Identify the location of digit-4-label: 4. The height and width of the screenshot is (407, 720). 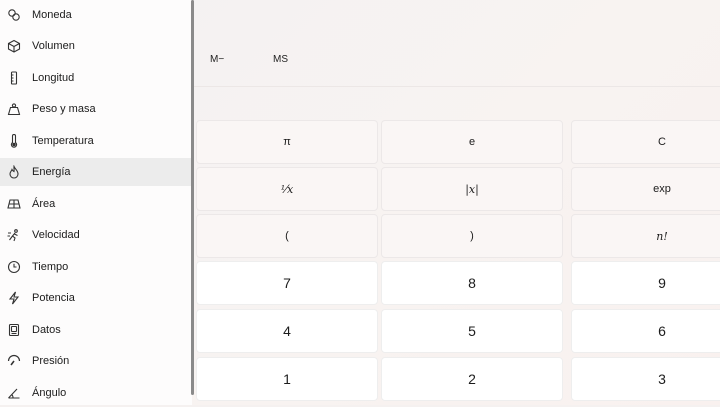
(287, 331).